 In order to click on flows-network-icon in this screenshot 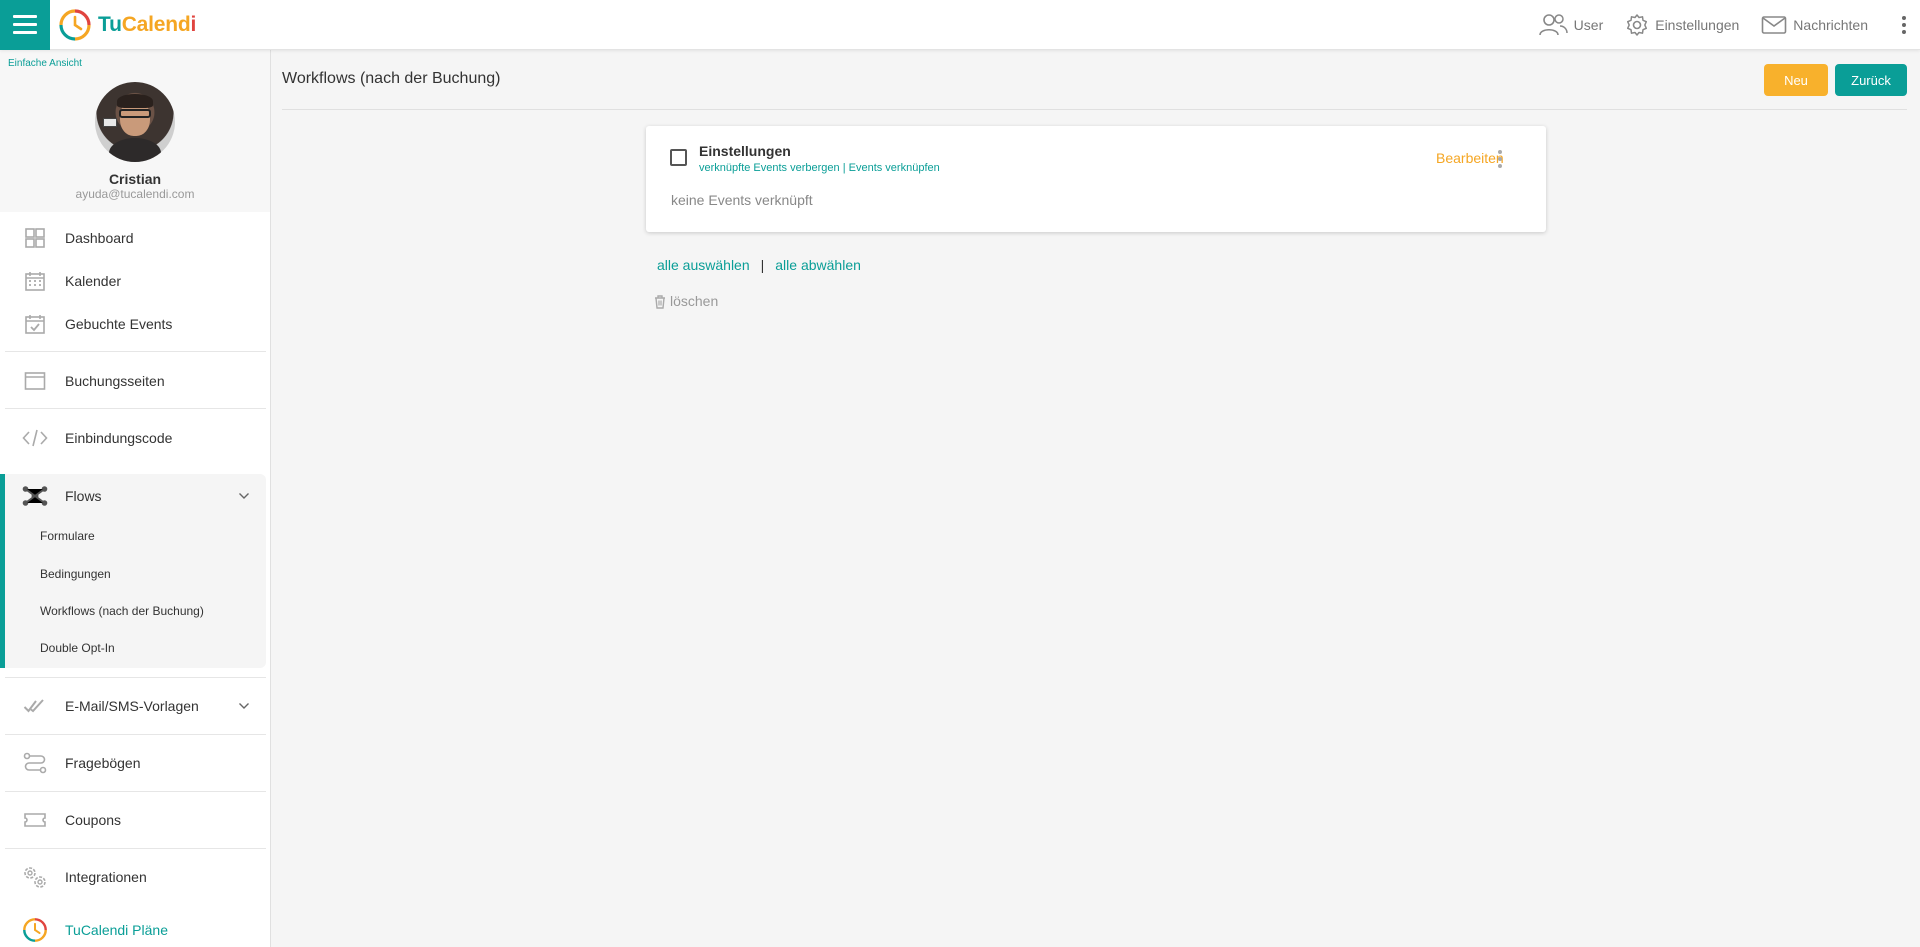, I will do `click(35, 496)`.